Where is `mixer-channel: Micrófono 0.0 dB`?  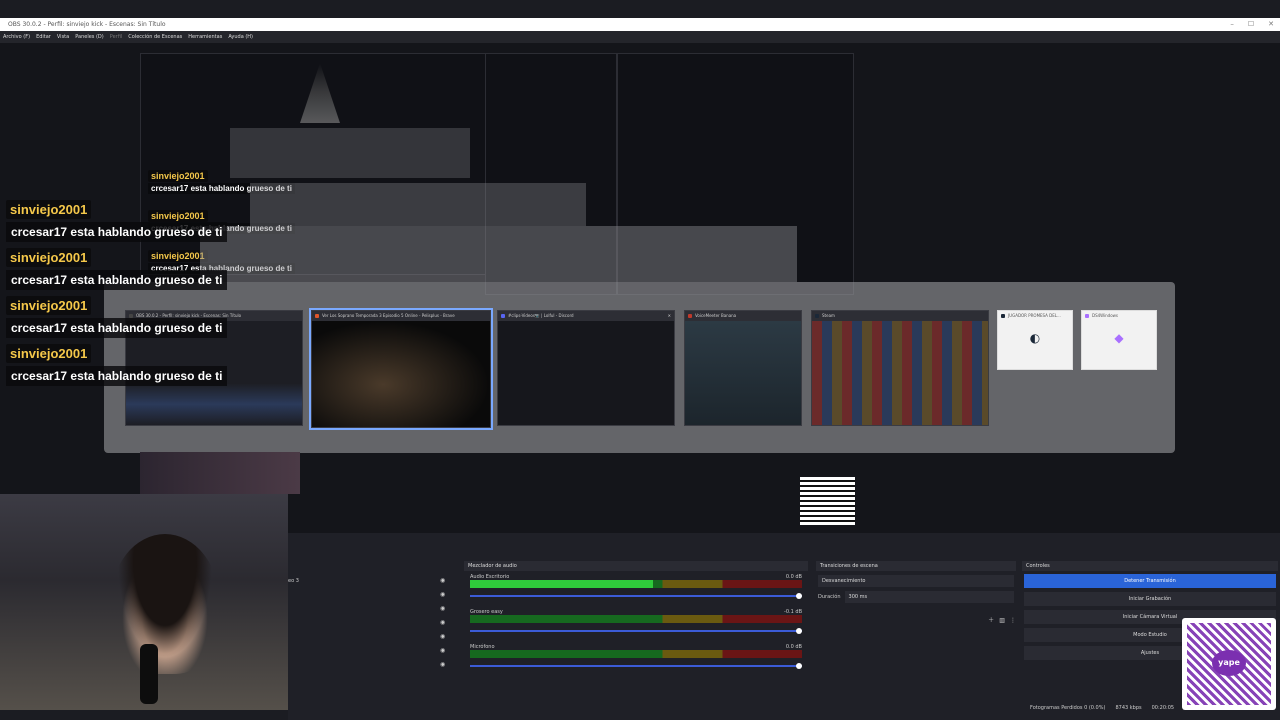 mixer-channel: Micrófono 0.0 dB is located at coordinates (636, 656).